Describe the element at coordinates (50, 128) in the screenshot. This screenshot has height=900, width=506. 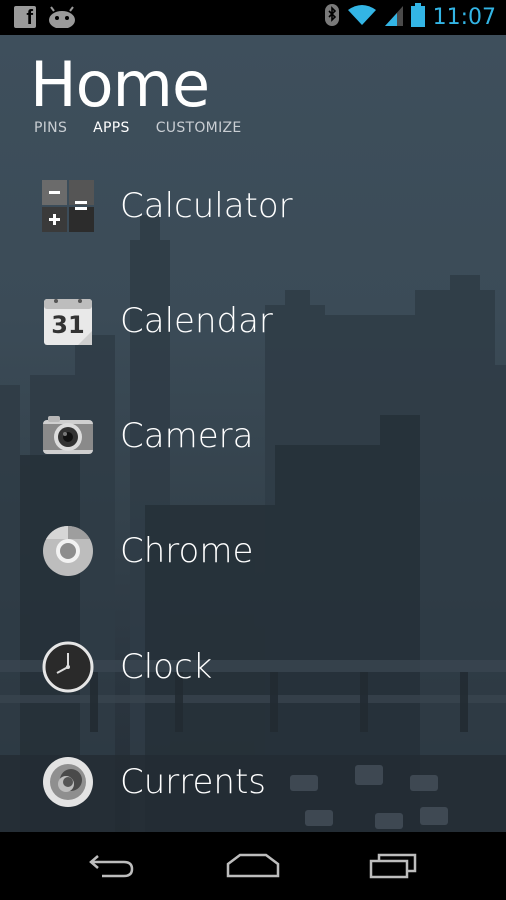
I see `tab-pins: PINS` at that location.